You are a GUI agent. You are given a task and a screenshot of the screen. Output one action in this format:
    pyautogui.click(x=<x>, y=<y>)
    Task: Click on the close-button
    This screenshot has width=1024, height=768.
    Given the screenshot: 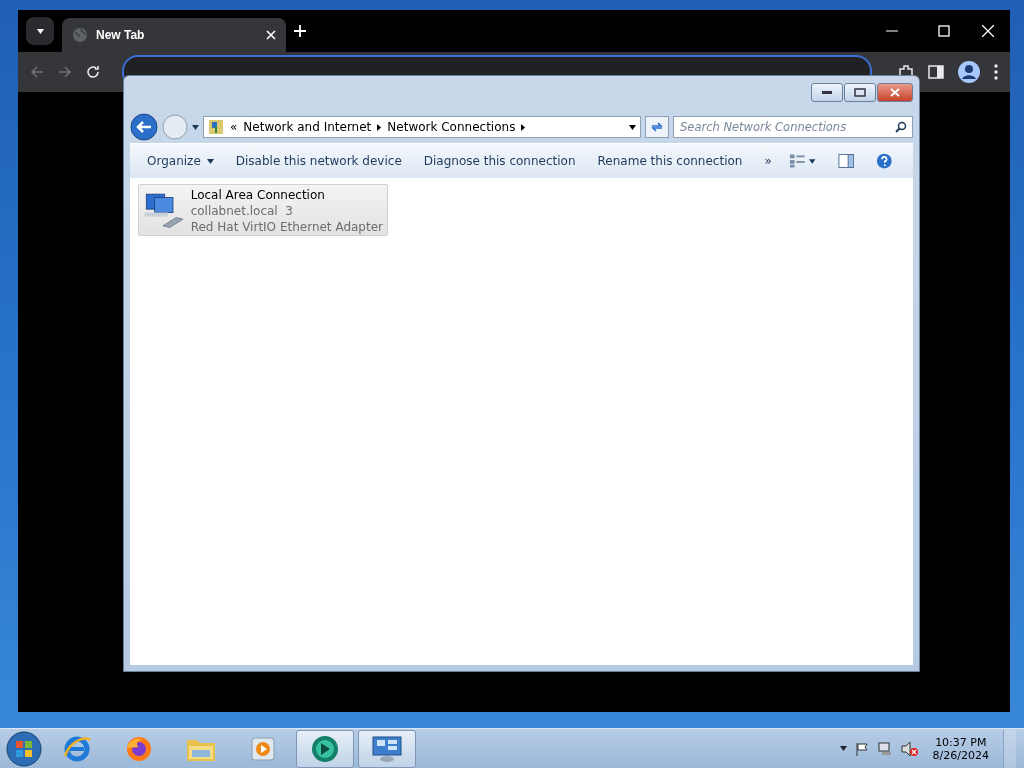 What is the action you would take?
    pyautogui.click(x=895, y=92)
    